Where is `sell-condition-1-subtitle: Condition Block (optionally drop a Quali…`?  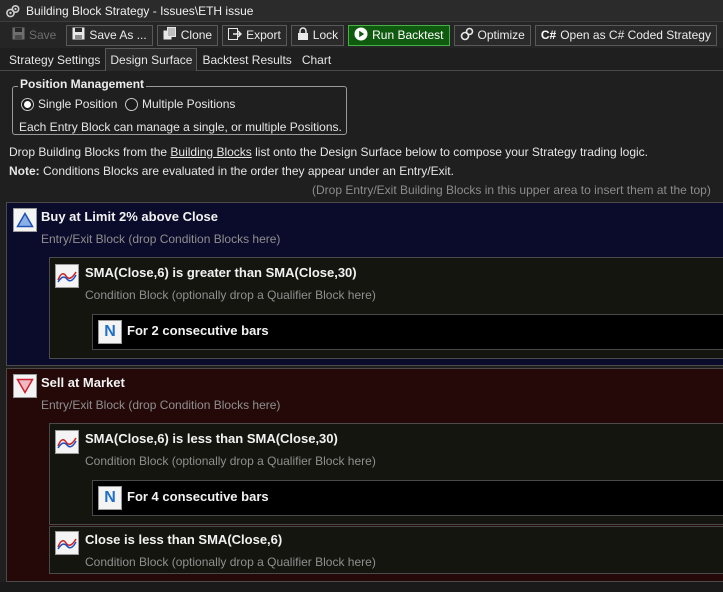 sell-condition-1-subtitle: Condition Block (optionally drop a Quali… is located at coordinates (230, 461).